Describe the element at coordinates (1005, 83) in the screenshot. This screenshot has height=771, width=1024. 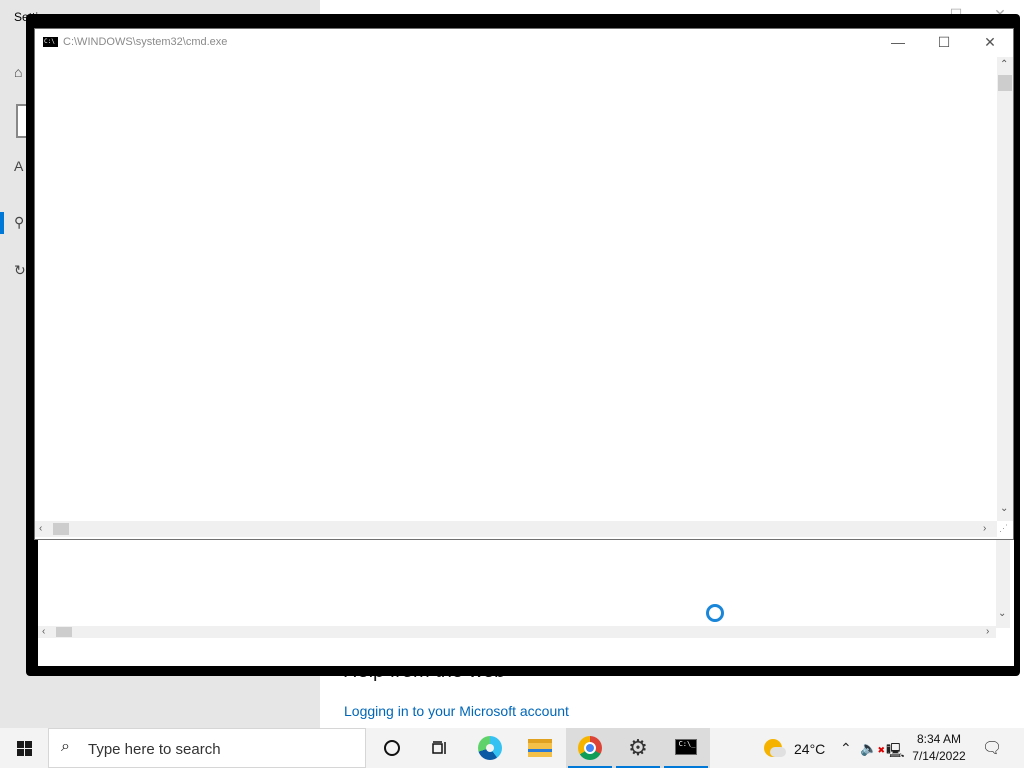
I see `cmd-vertical-thumb` at that location.